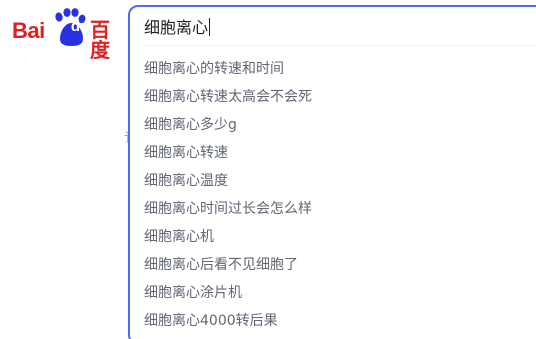 The height and width of the screenshot is (339, 536). I want to click on search-query-text: 细胞离心, so click(176, 27).